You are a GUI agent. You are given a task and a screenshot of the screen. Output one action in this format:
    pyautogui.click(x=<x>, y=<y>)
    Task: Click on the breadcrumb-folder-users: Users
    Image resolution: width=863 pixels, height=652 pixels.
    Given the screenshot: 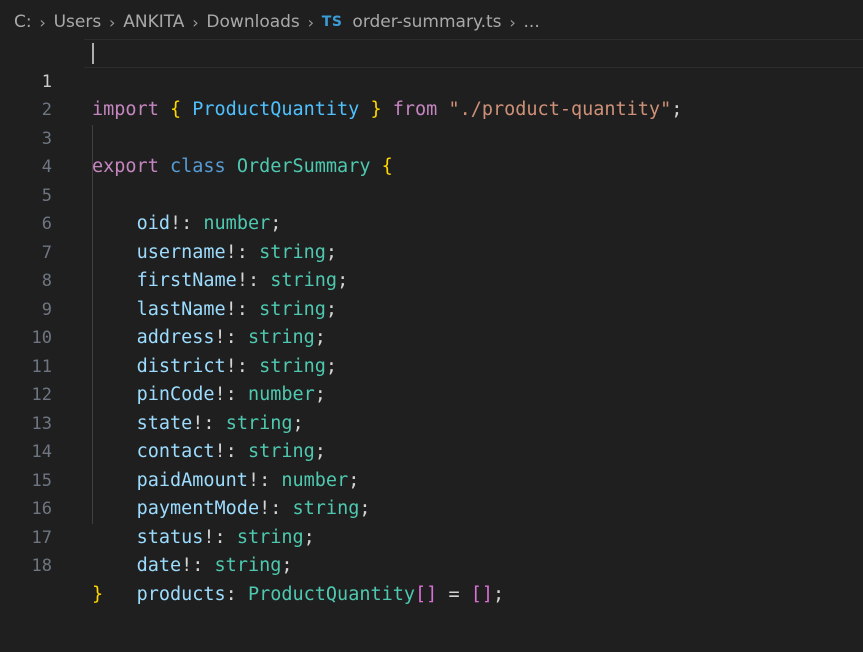 What is the action you would take?
    pyautogui.click(x=78, y=22)
    